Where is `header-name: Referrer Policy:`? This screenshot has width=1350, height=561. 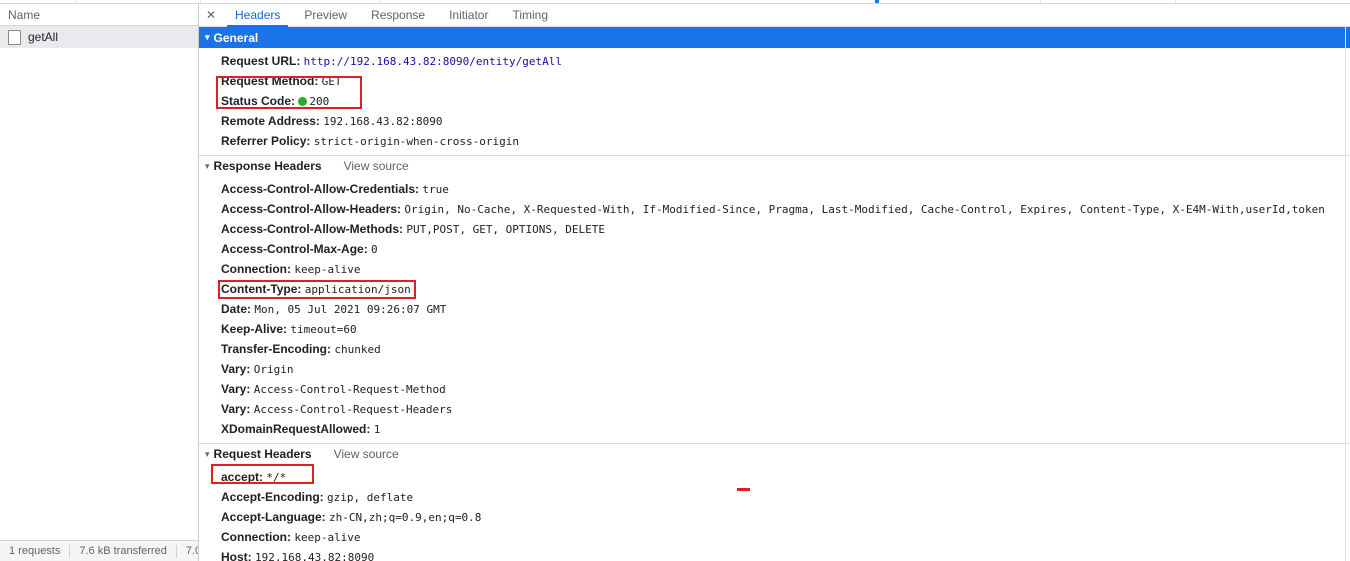 header-name: Referrer Policy: is located at coordinates (267, 141).